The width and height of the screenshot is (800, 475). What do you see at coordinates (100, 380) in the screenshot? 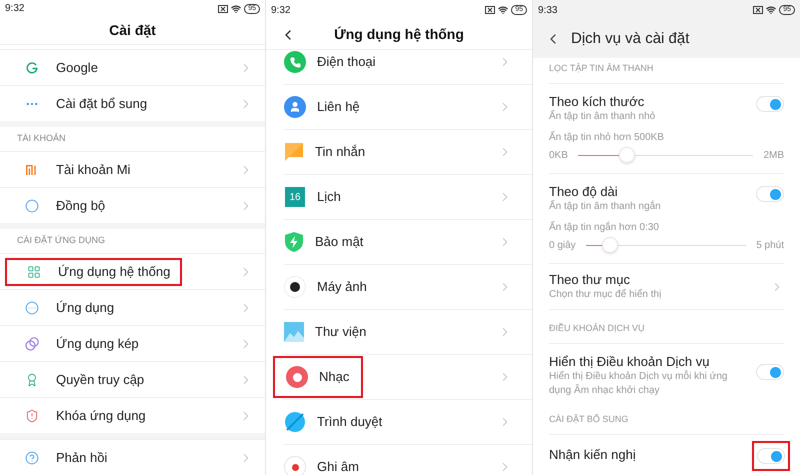
I see `menu-item-label: Quyền truy cập` at bounding box center [100, 380].